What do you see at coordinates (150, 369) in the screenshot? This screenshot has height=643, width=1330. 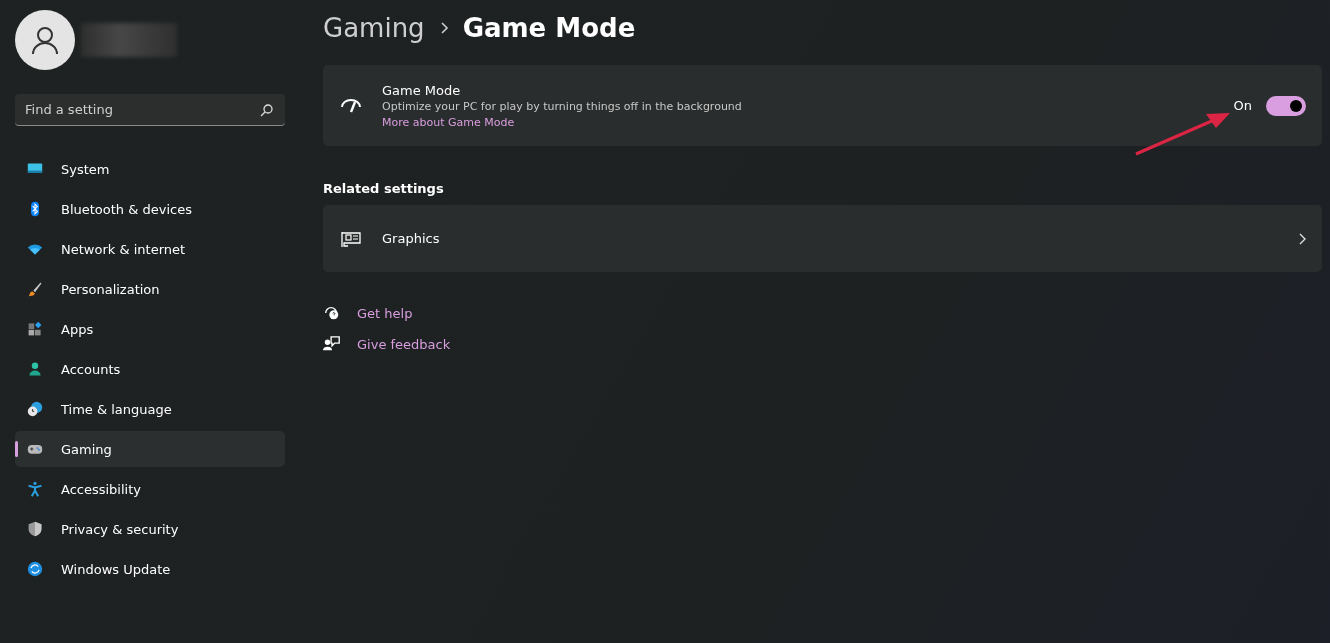 I see `nav-item: Accounts` at bounding box center [150, 369].